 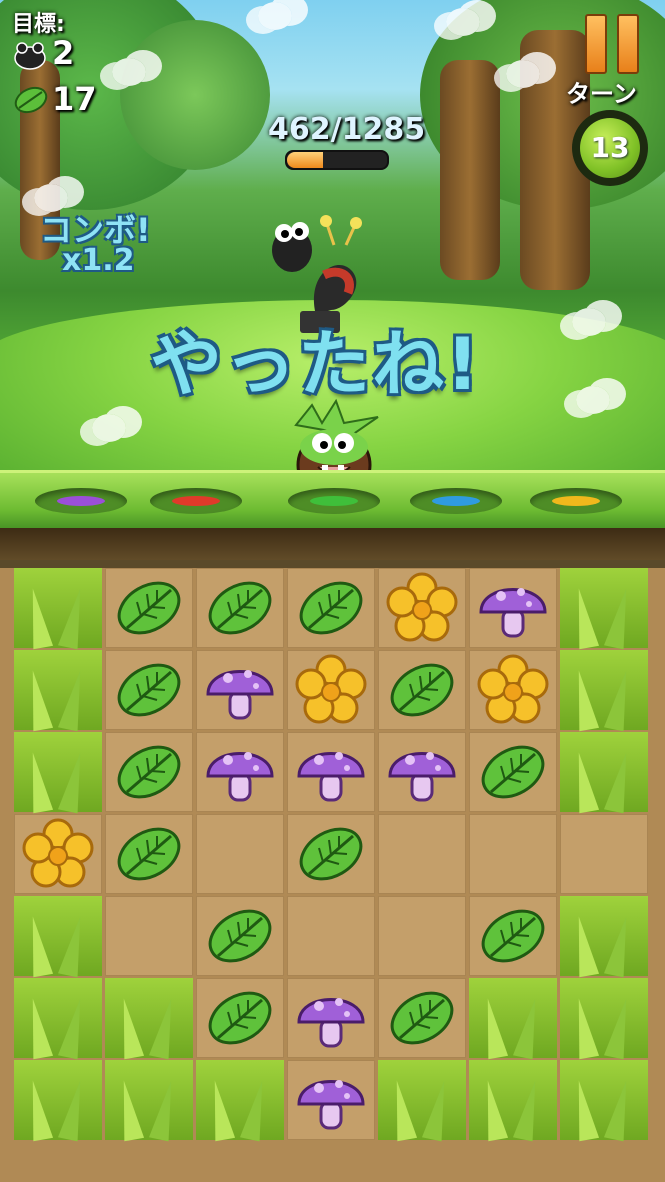 What do you see at coordinates (347, 129) in the screenshot?
I see `score-text: 462/1285` at bounding box center [347, 129].